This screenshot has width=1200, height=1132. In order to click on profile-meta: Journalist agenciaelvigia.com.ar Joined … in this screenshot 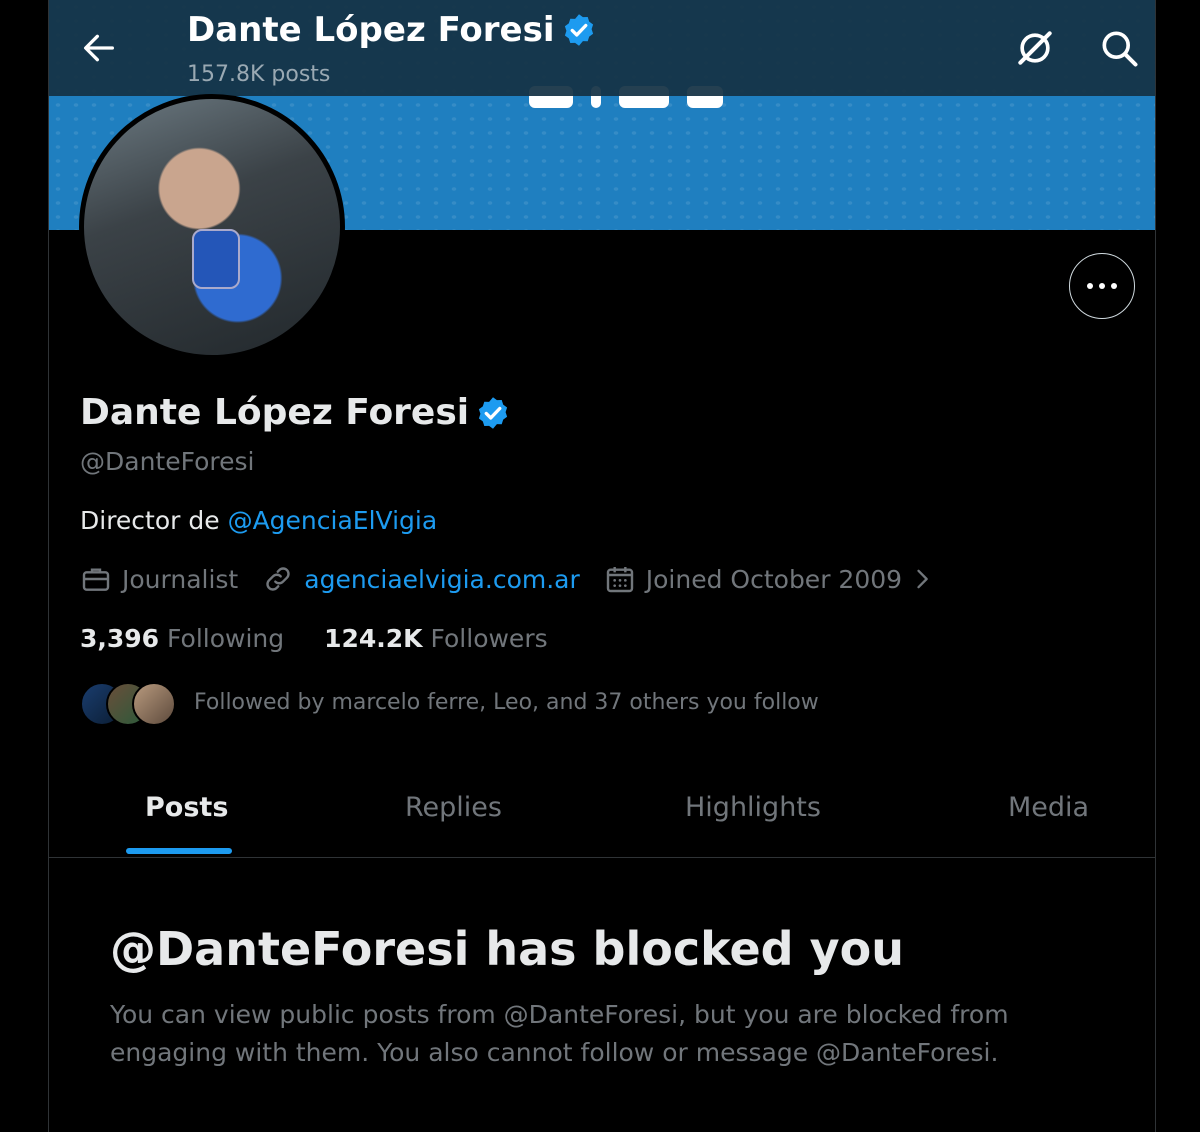, I will do `click(525, 579)`.